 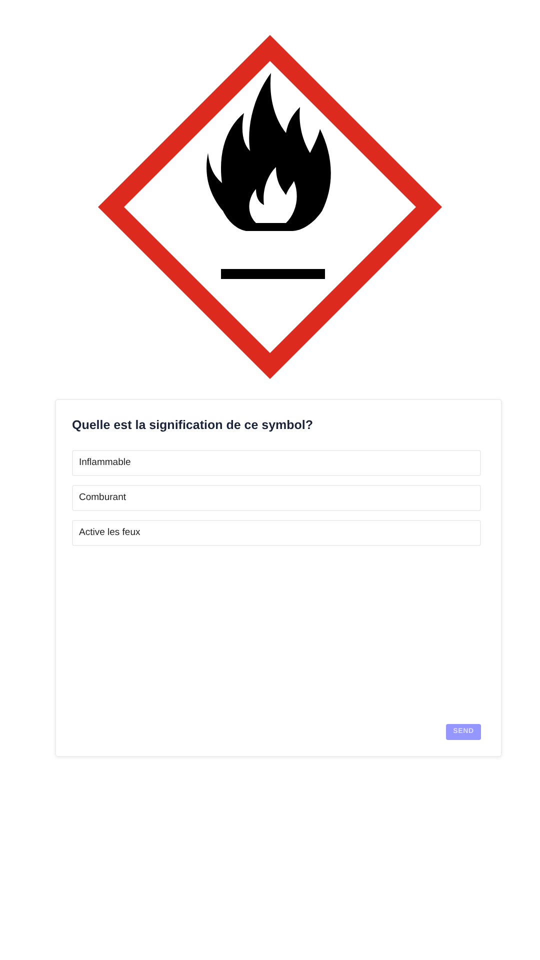 What do you see at coordinates (193, 425) in the screenshot?
I see `question-text: Quelle est la signification de ce symbol?` at bounding box center [193, 425].